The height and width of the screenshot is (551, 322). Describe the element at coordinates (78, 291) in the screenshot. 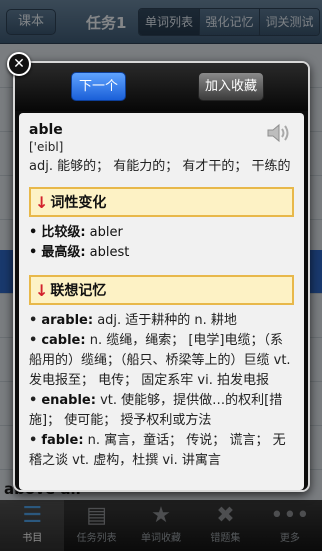

I see `section-title: 联想记忆` at that location.